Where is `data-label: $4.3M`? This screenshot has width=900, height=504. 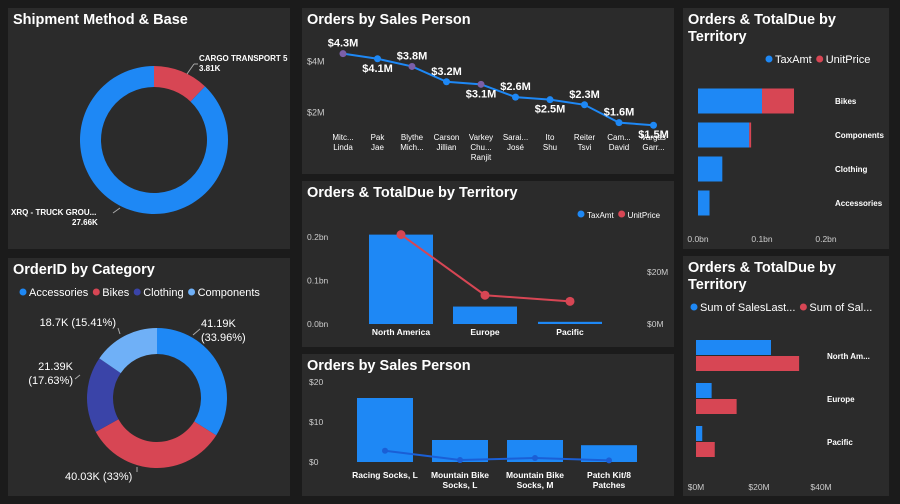 data-label: $4.3M is located at coordinates (343, 44).